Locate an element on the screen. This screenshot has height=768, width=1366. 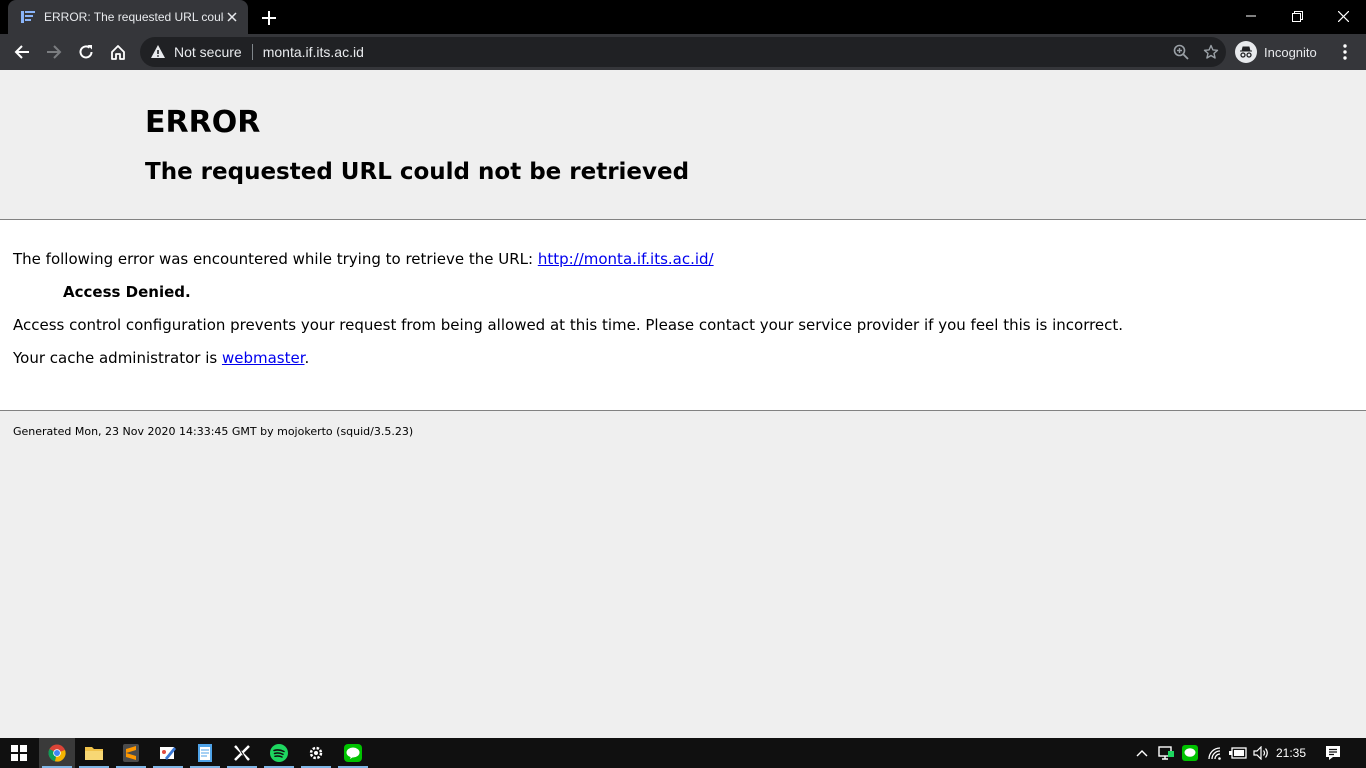
close-tab-icon is located at coordinates (232, 17).